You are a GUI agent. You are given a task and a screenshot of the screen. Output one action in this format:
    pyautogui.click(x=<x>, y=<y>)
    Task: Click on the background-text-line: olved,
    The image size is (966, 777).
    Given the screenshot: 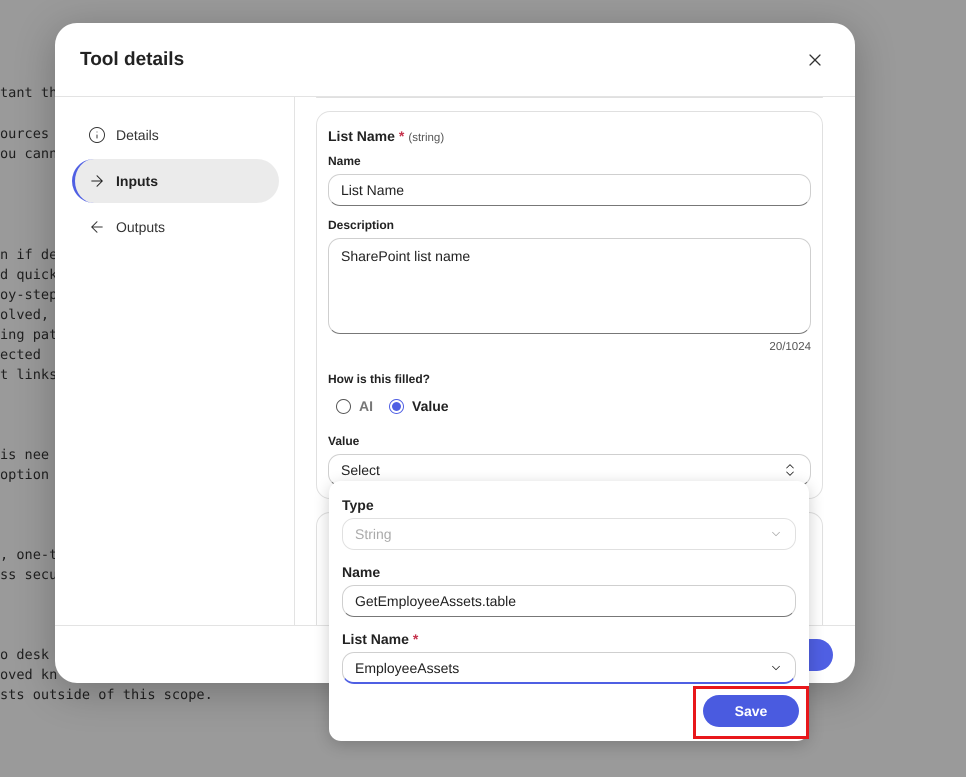 What is the action you would take?
    pyautogui.click(x=25, y=315)
    